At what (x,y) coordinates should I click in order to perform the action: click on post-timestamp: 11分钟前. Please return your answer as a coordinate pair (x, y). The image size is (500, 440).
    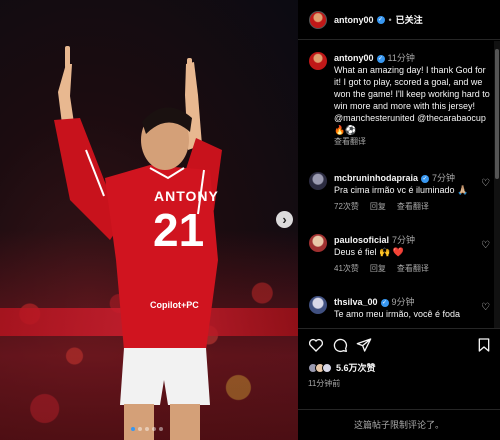
    Looking at the image, I should click on (324, 383).